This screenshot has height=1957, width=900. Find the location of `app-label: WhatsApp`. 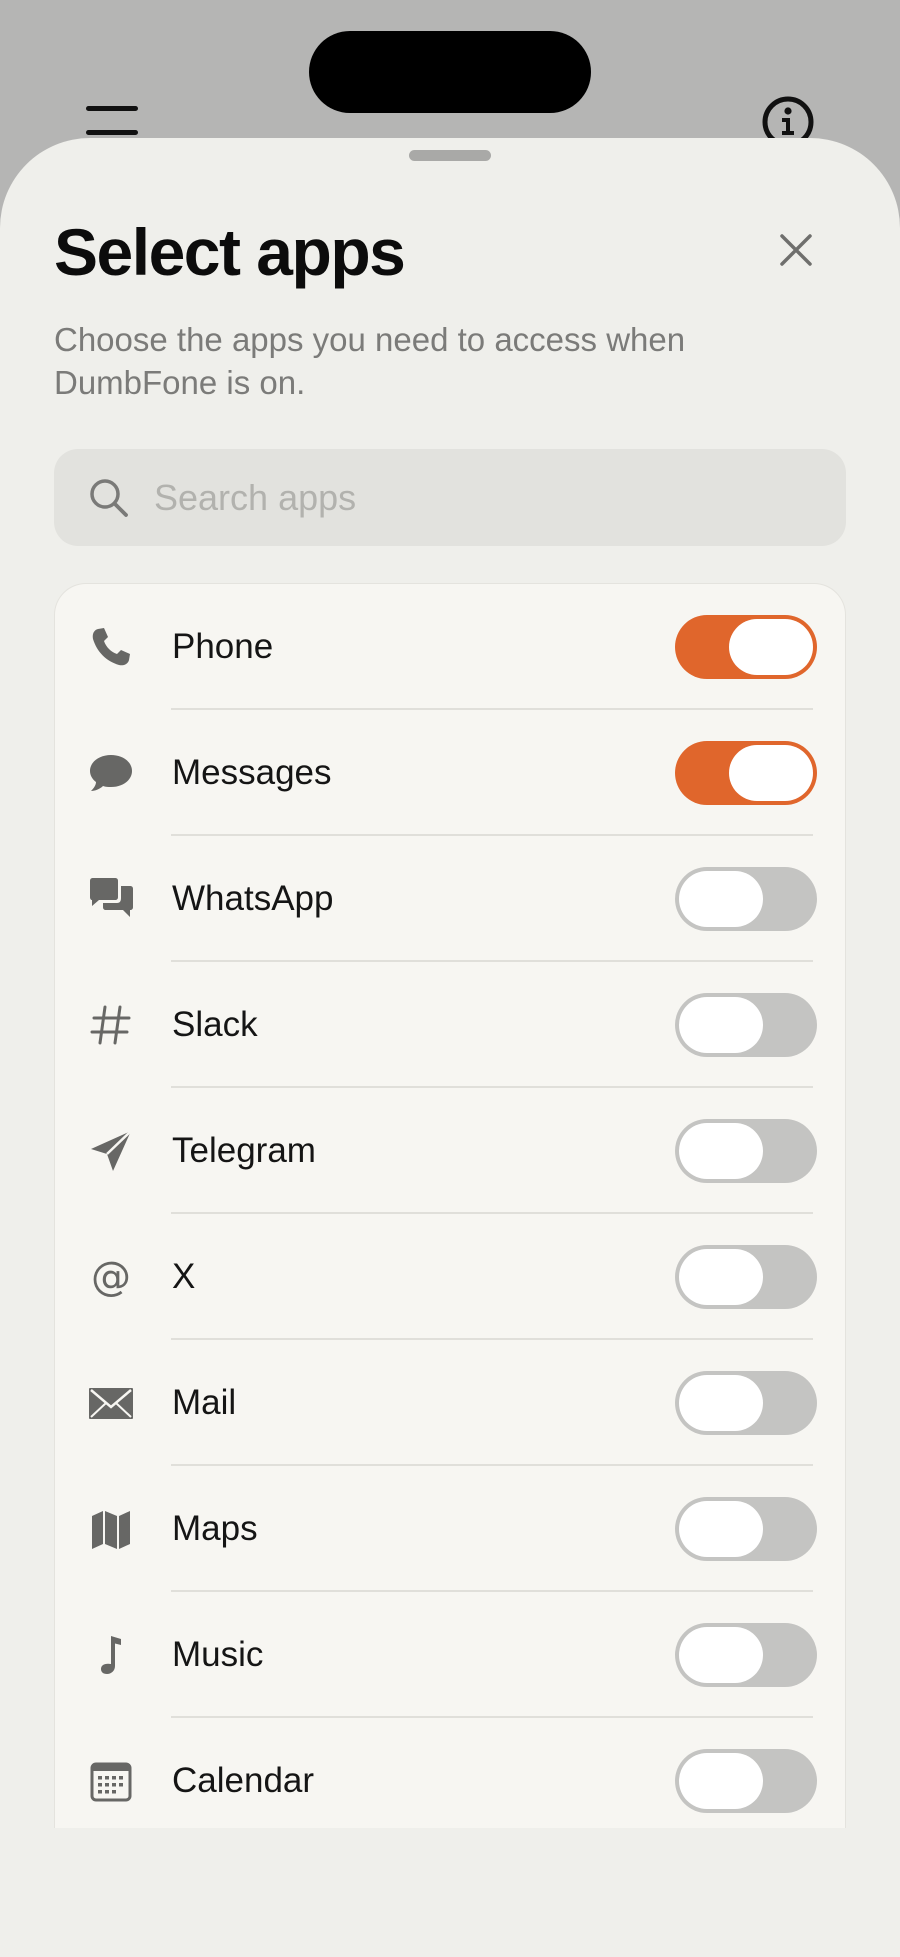

app-label: WhatsApp is located at coordinates (253, 898).